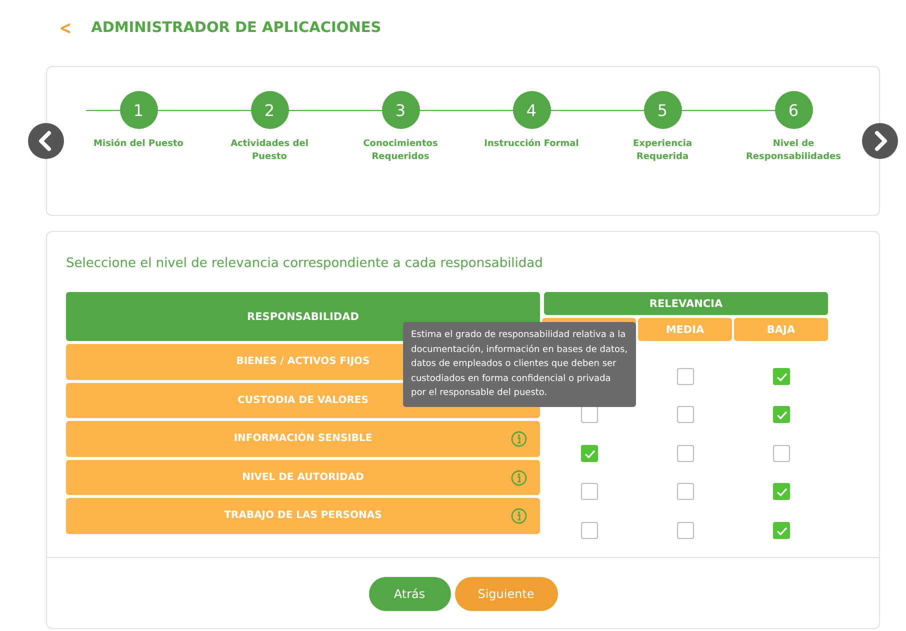  What do you see at coordinates (303, 400) in the screenshot?
I see `row-label: CUSTODIA DE VALORES` at bounding box center [303, 400].